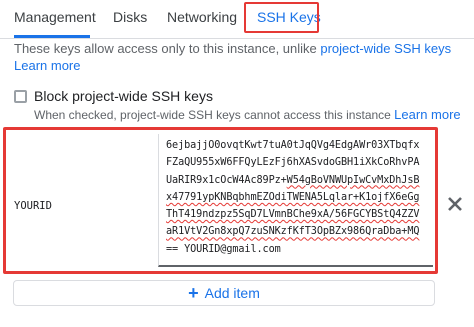 The width and height of the screenshot is (474, 327). Describe the element at coordinates (130, 17) in the screenshot. I see `tab-disks: Disks` at that location.